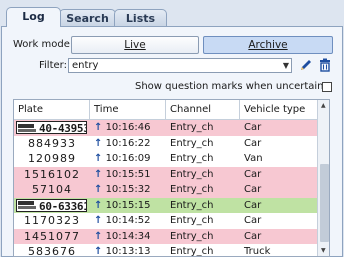 This screenshot has width=344, height=257. What do you see at coordinates (325, 65) in the screenshot?
I see `trash-icon` at bounding box center [325, 65].